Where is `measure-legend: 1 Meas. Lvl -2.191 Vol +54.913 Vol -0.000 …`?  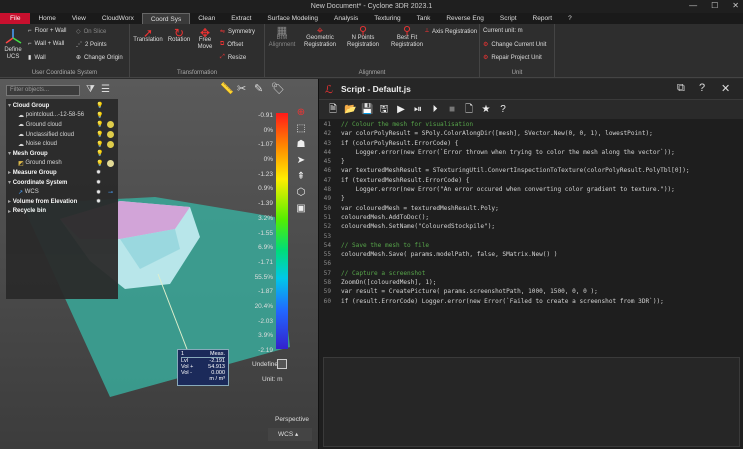 measure-legend: 1 Meas. Lvl -2.191 Vol +54.913 Vol -0.000 … is located at coordinates (203, 367).